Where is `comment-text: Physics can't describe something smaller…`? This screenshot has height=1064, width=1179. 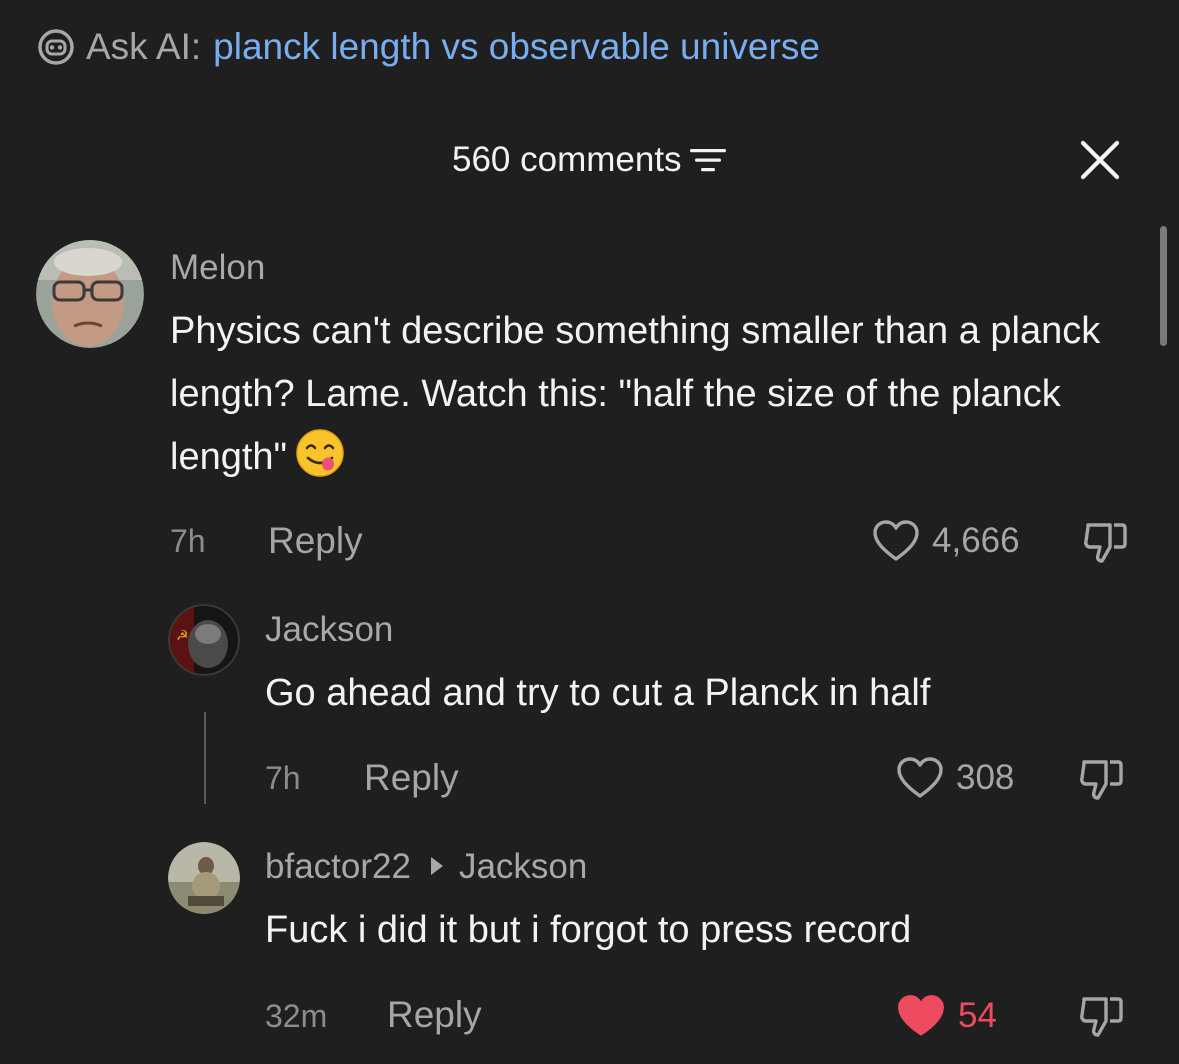
comment-text: Physics can't describe something smaller… is located at coordinates (657, 394).